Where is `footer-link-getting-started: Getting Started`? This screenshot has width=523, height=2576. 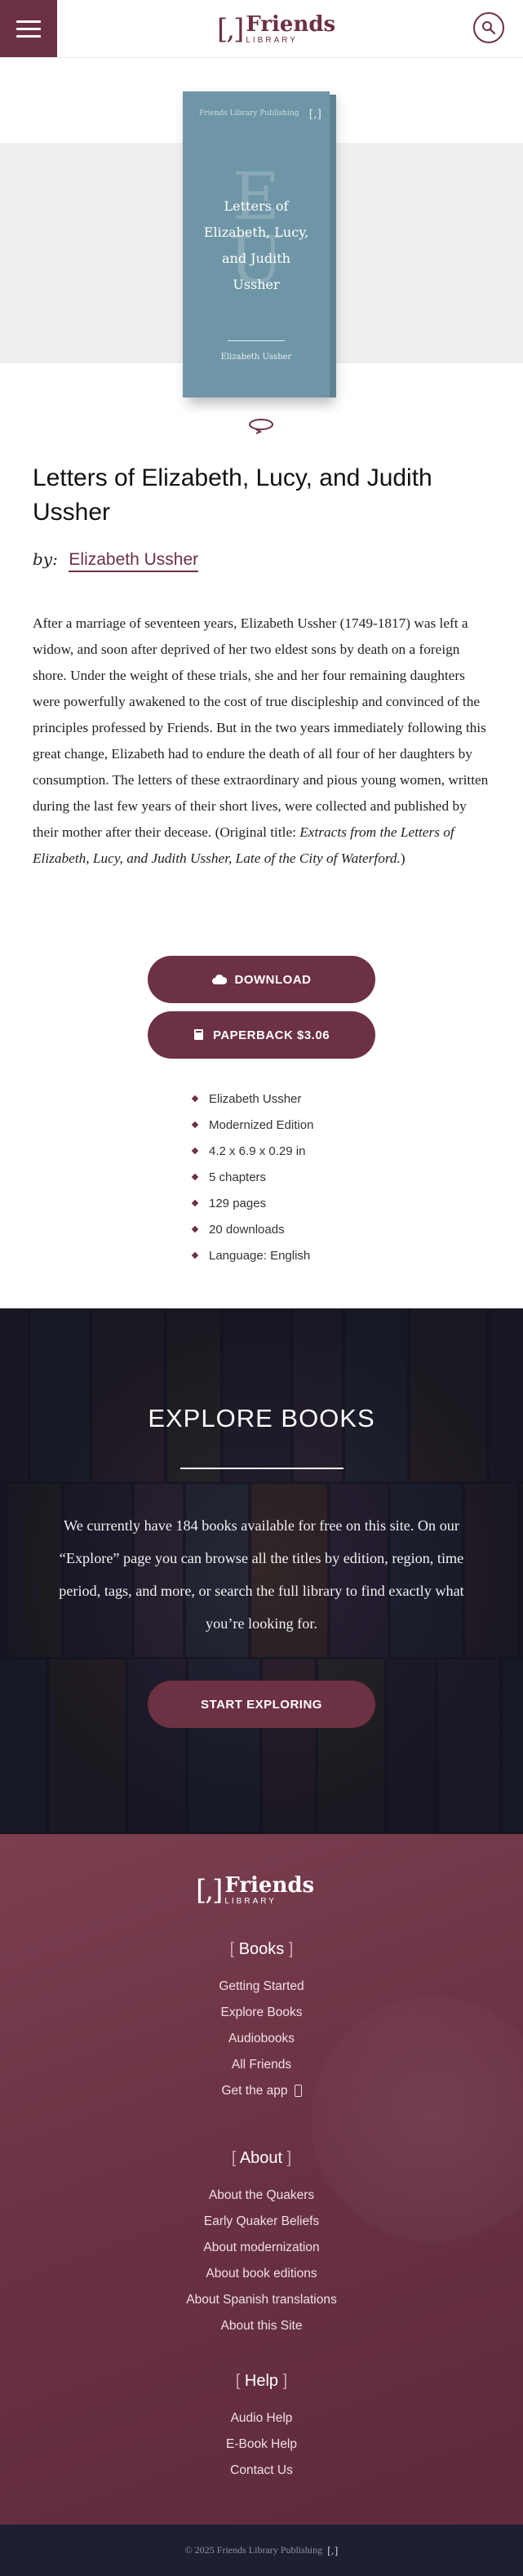 footer-link-getting-started: Getting Started is located at coordinates (261, 1987).